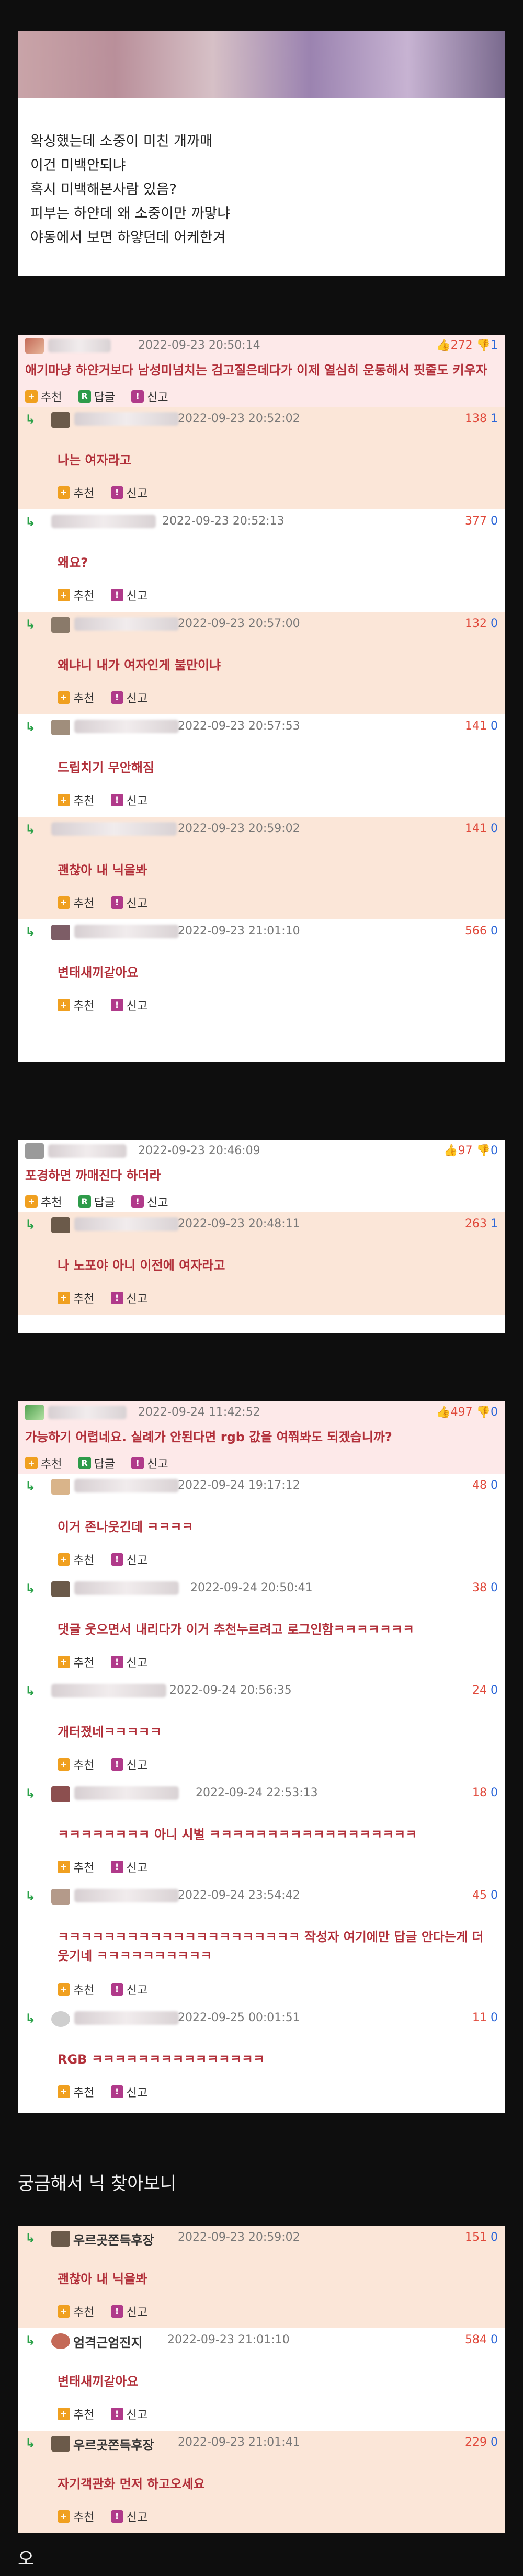  I want to click on reply-text: 왜요?, so click(73, 563).